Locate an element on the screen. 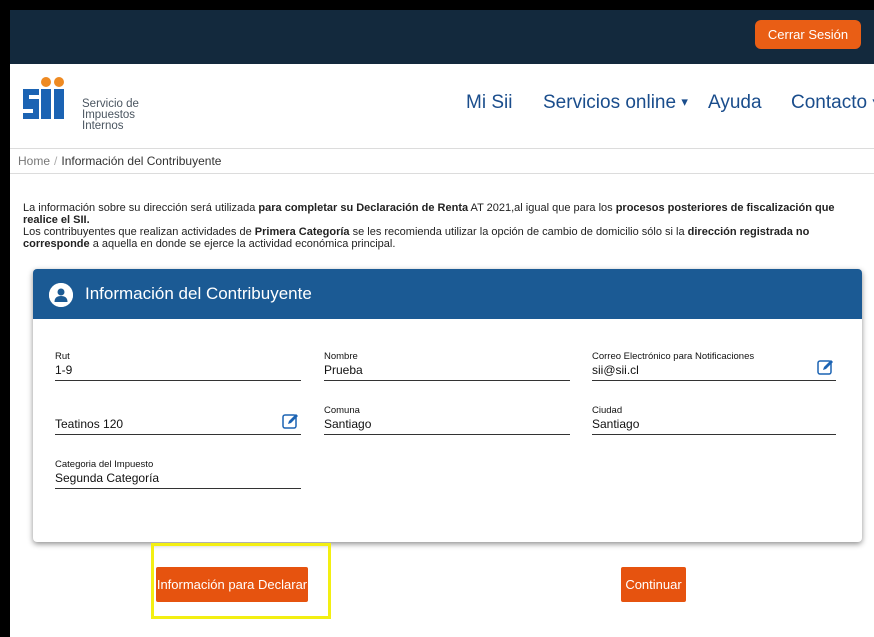 The image size is (874, 637). nav-servicios-label: Servicios online is located at coordinates (610, 102).